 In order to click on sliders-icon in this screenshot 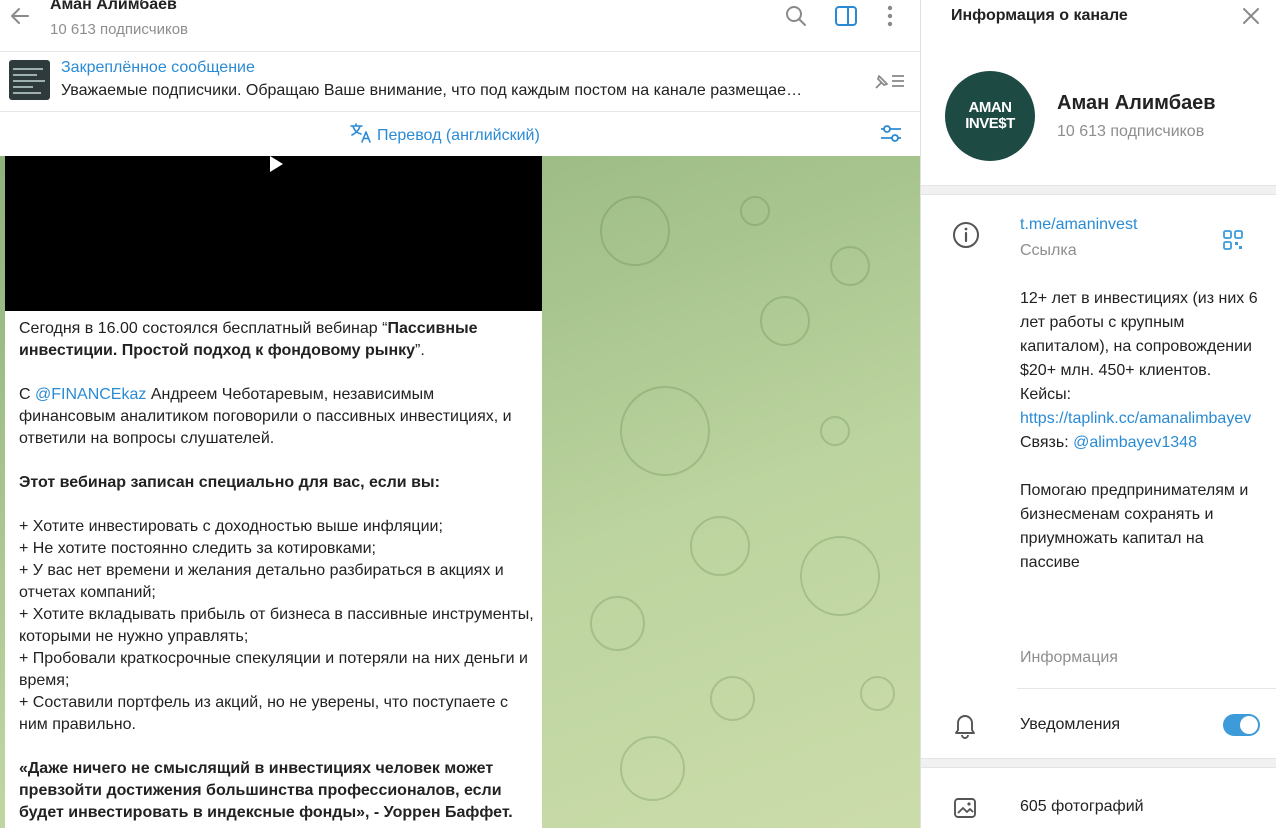, I will do `click(891, 135)`.